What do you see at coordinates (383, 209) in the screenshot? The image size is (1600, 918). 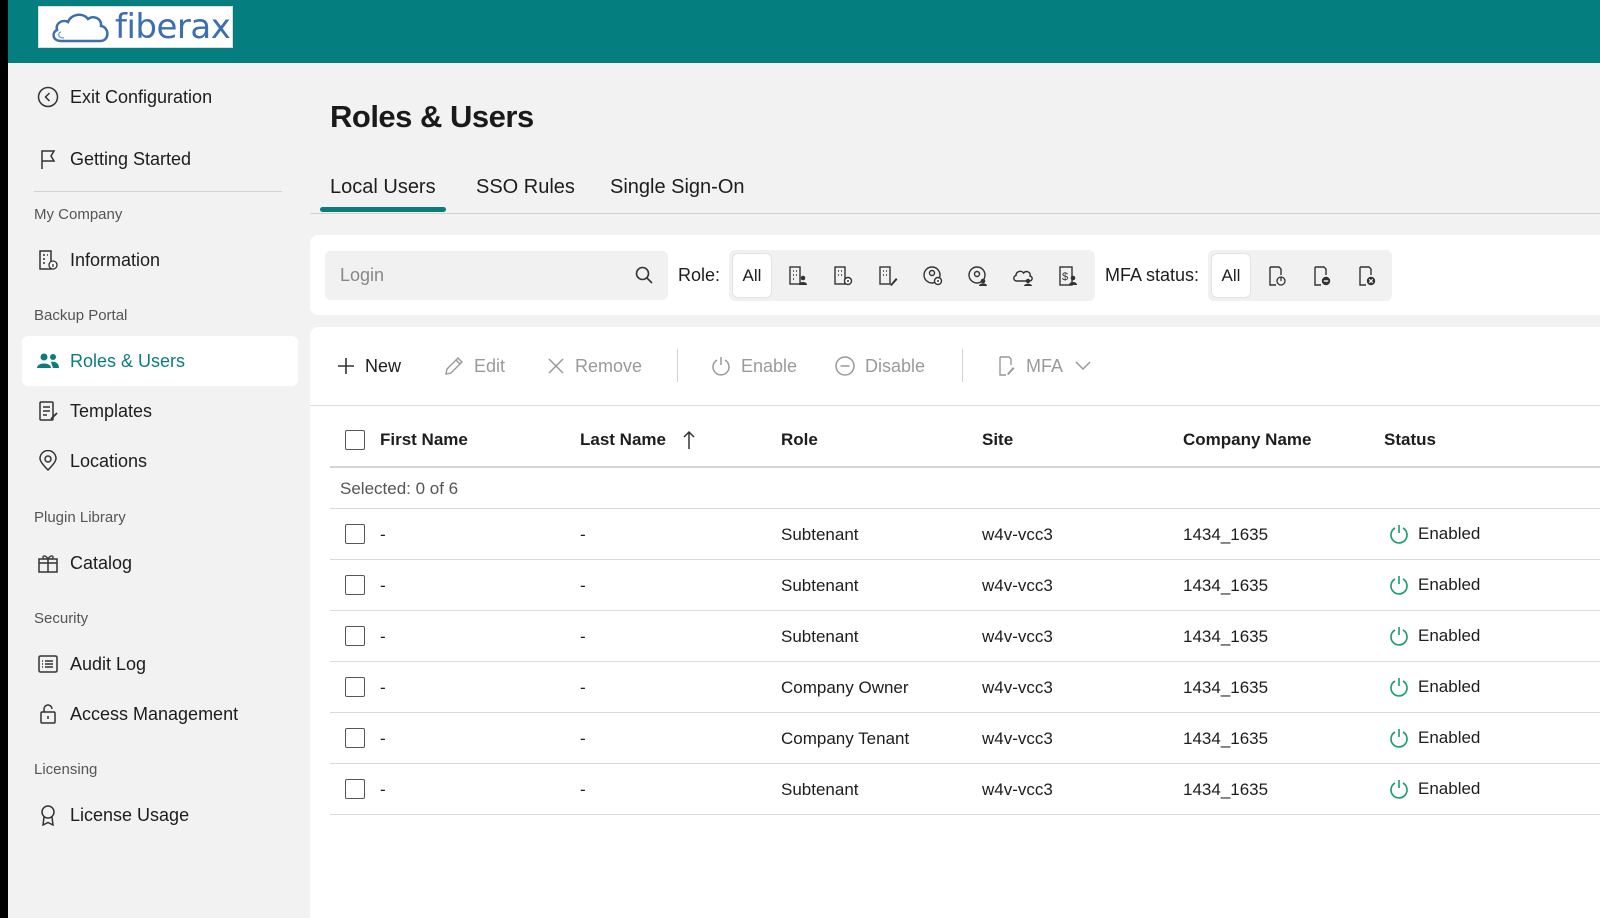 I see `active-tab-indicator` at bounding box center [383, 209].